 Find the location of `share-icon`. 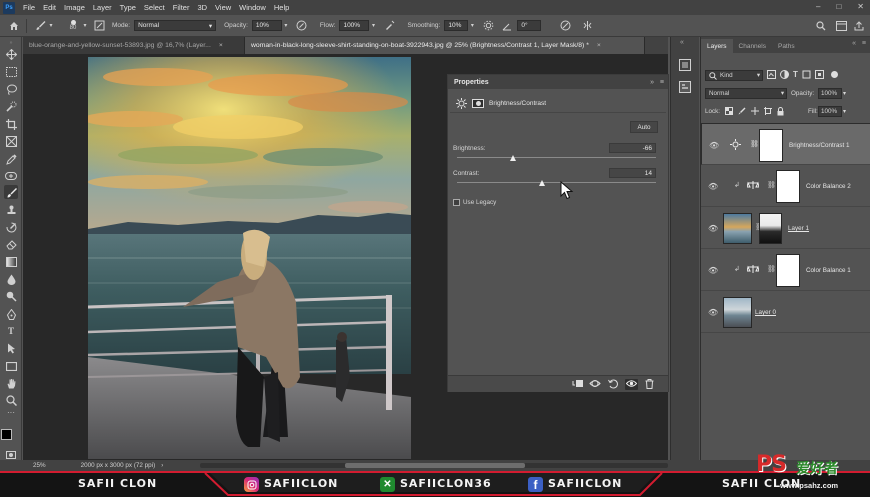

share-icon is located at coordinates (859, 25).